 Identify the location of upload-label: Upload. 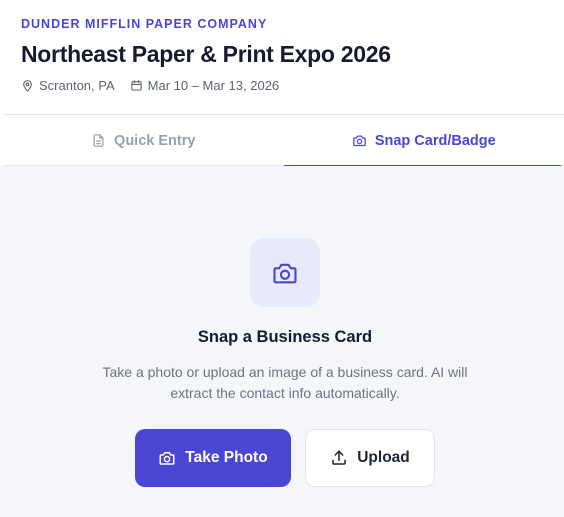
(383, 457).